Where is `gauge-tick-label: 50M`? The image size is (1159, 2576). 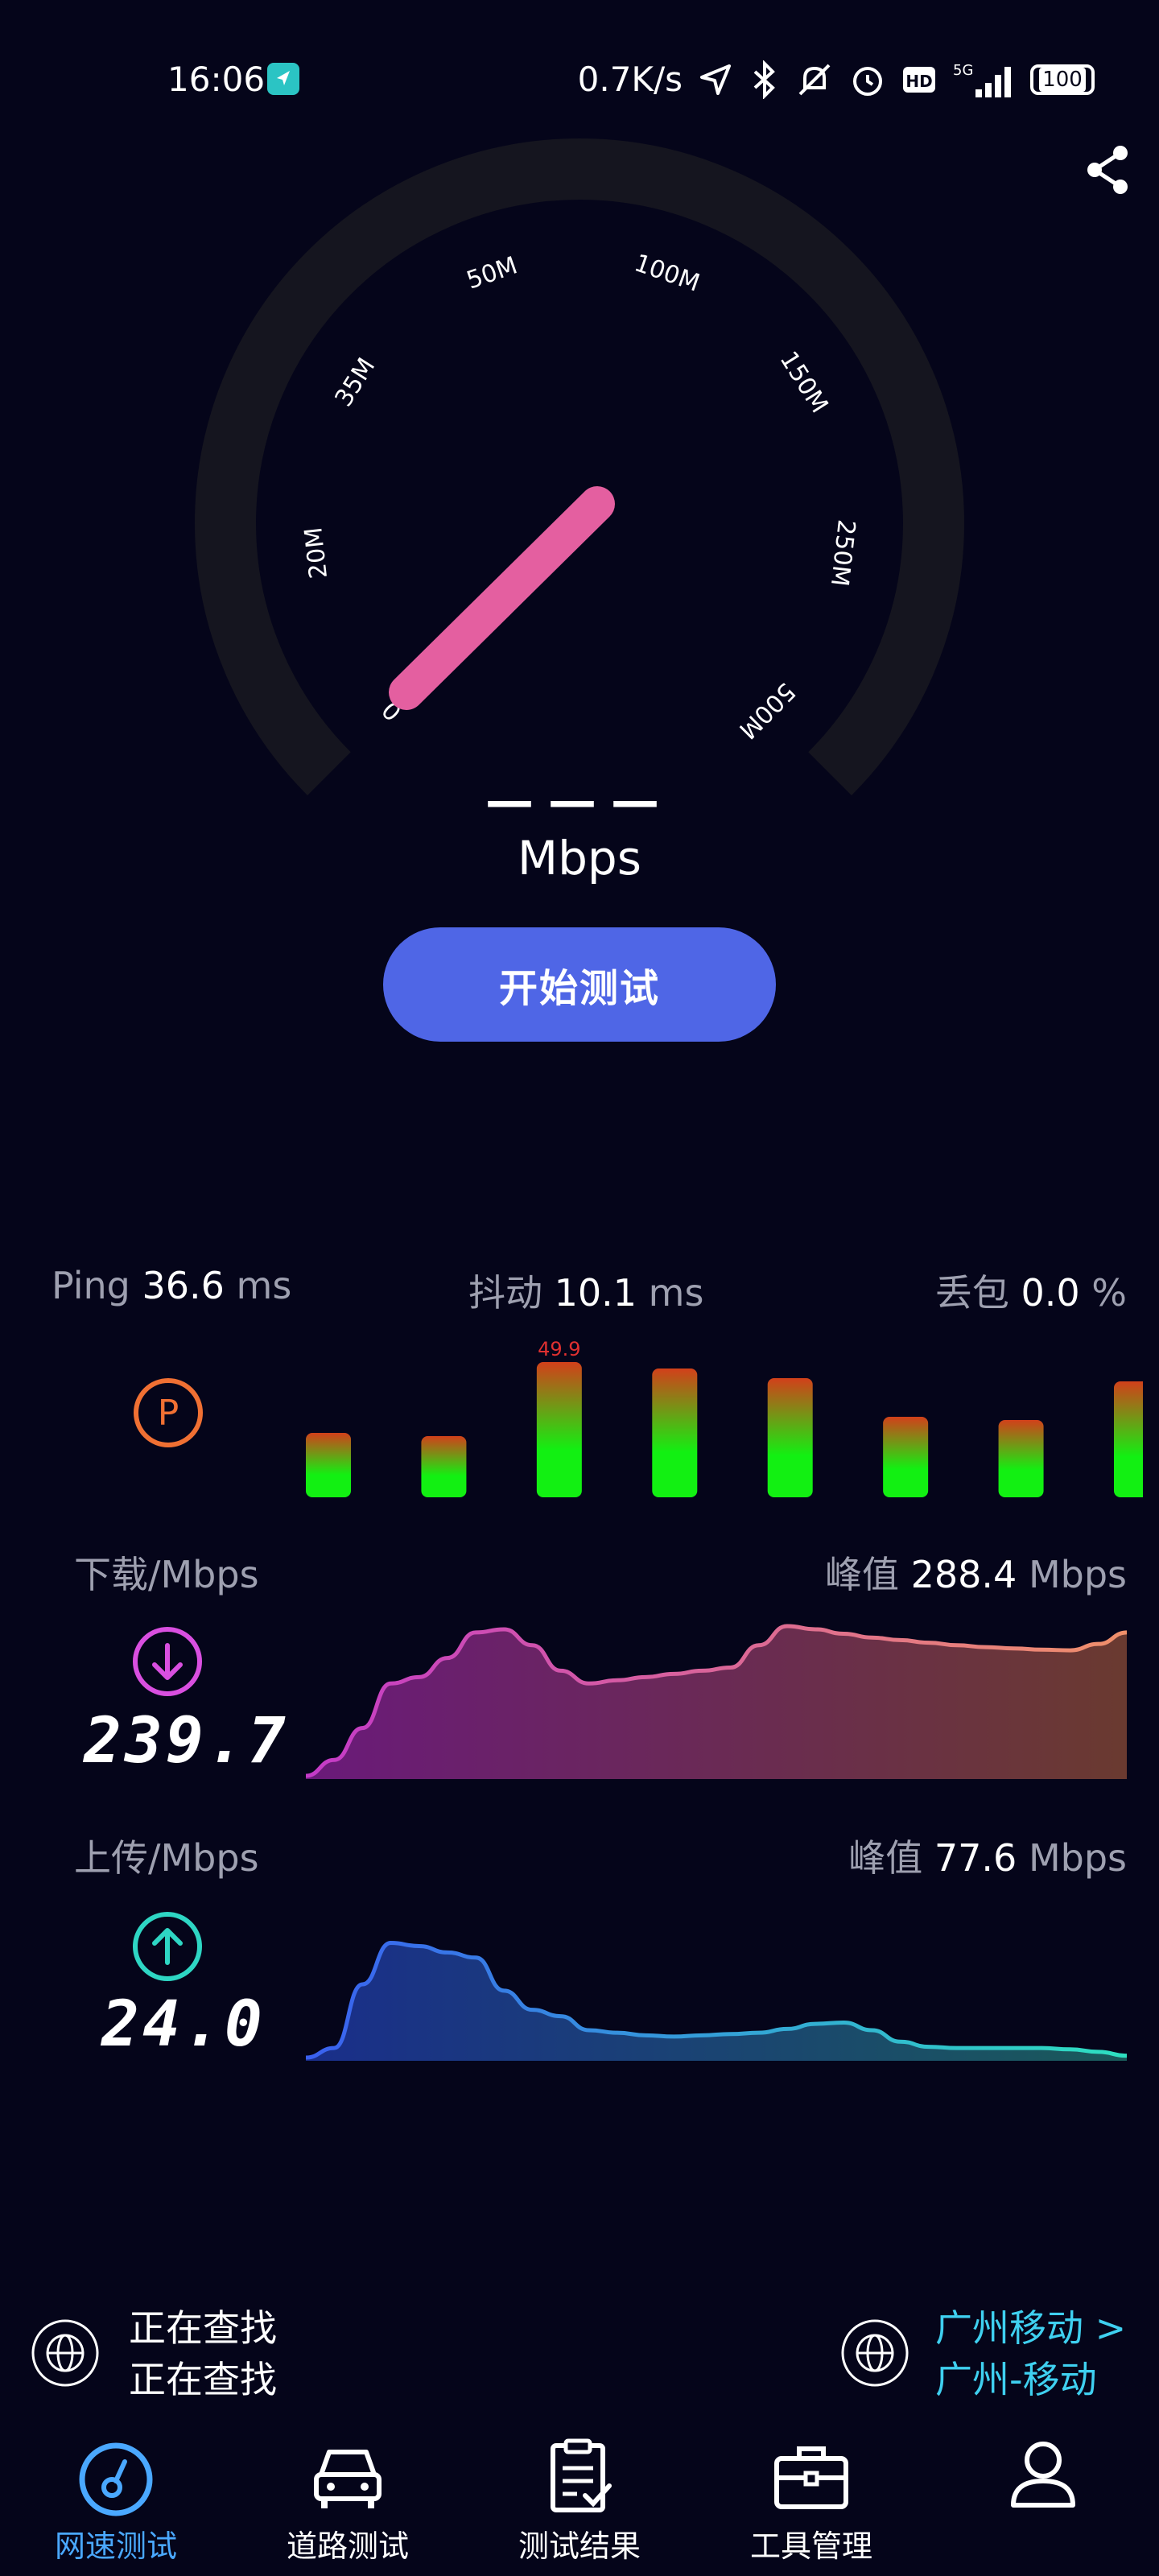 gauge-tick-label: 50M is located at coordinates (492, 273).